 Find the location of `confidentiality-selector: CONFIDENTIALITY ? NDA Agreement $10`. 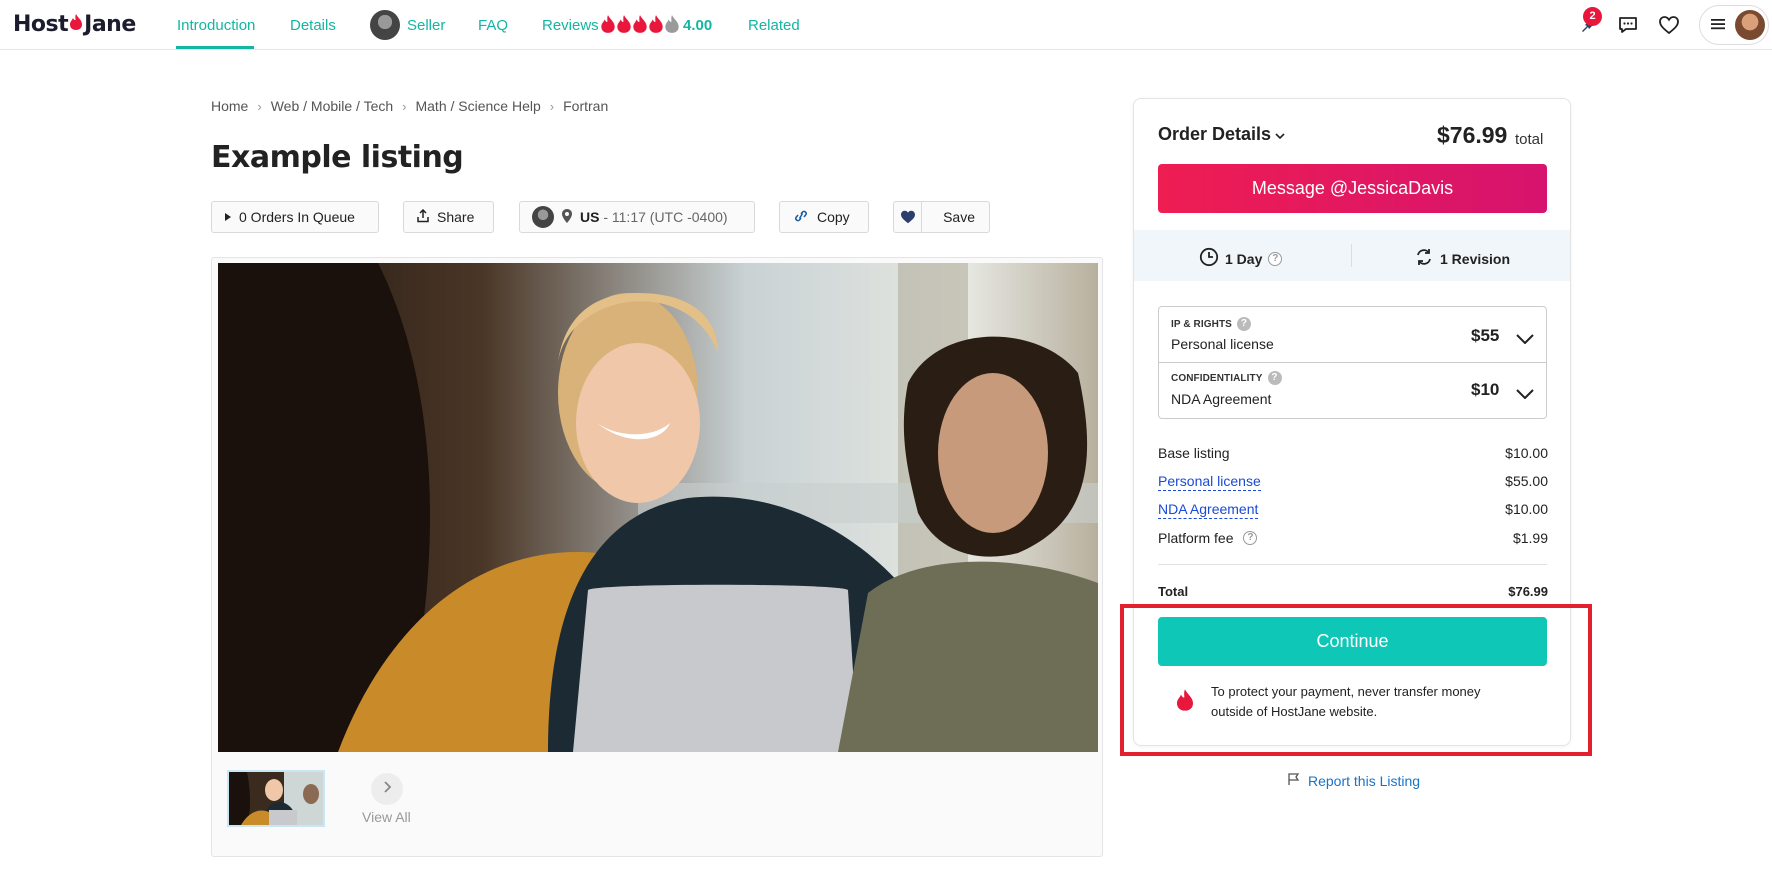

confidentiality-selector: CONFIDENTIALITY ? NDA Agreement $10 is located at coordinates (1352, 390).